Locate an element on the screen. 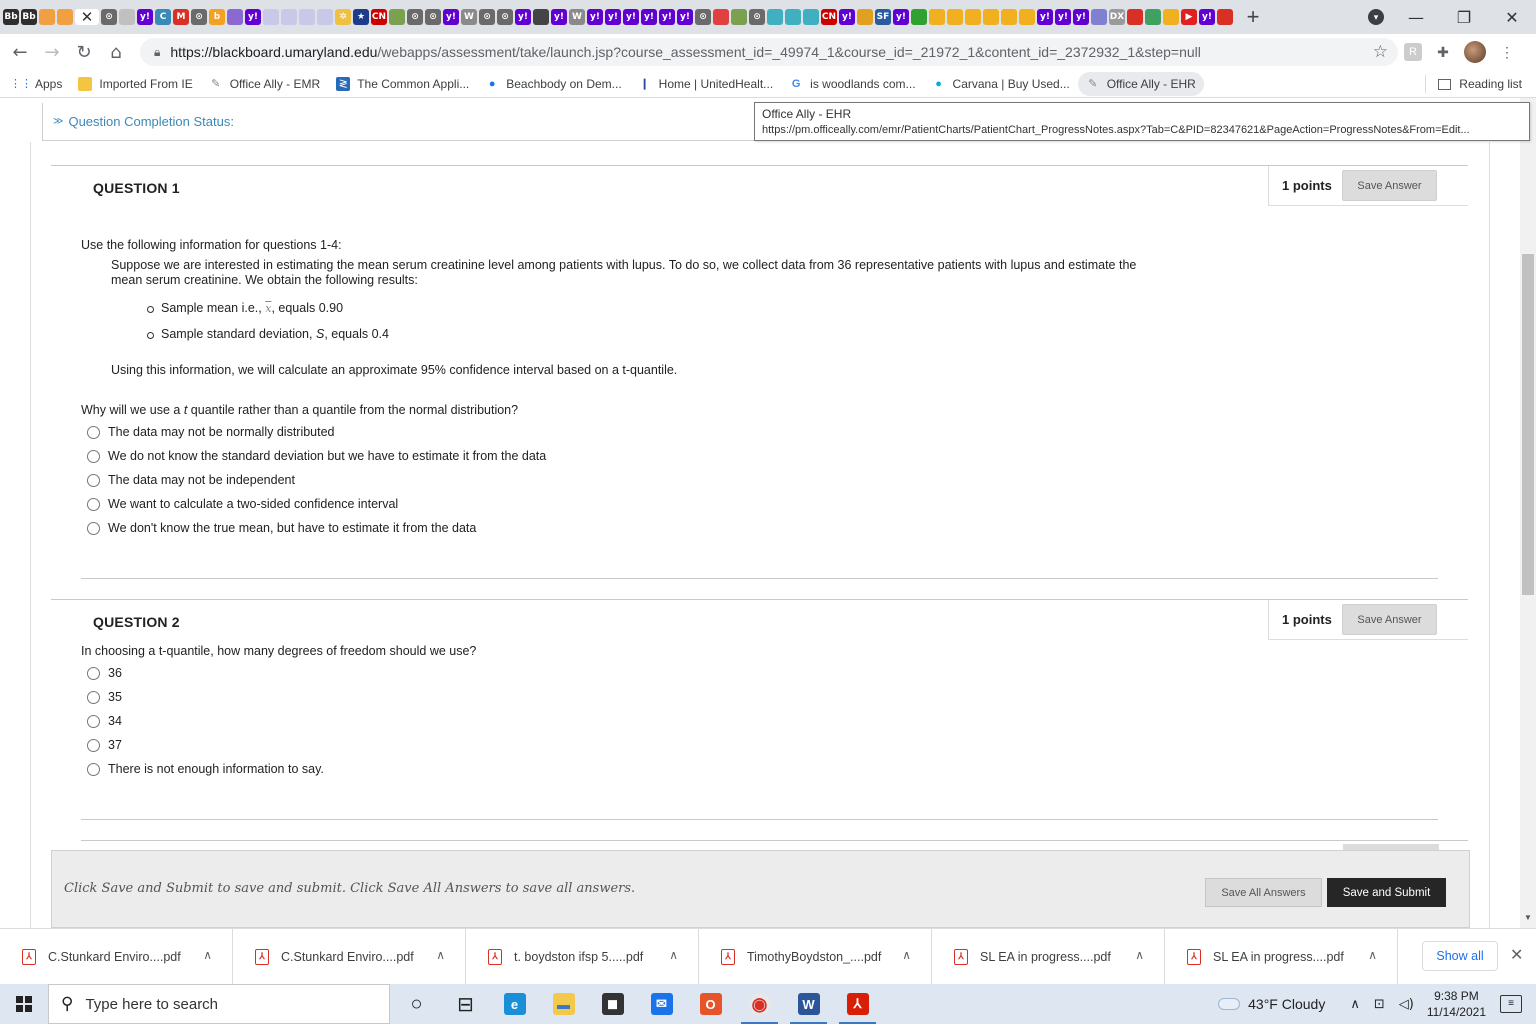  option-label: 36 is located at coordinates (115, 673).